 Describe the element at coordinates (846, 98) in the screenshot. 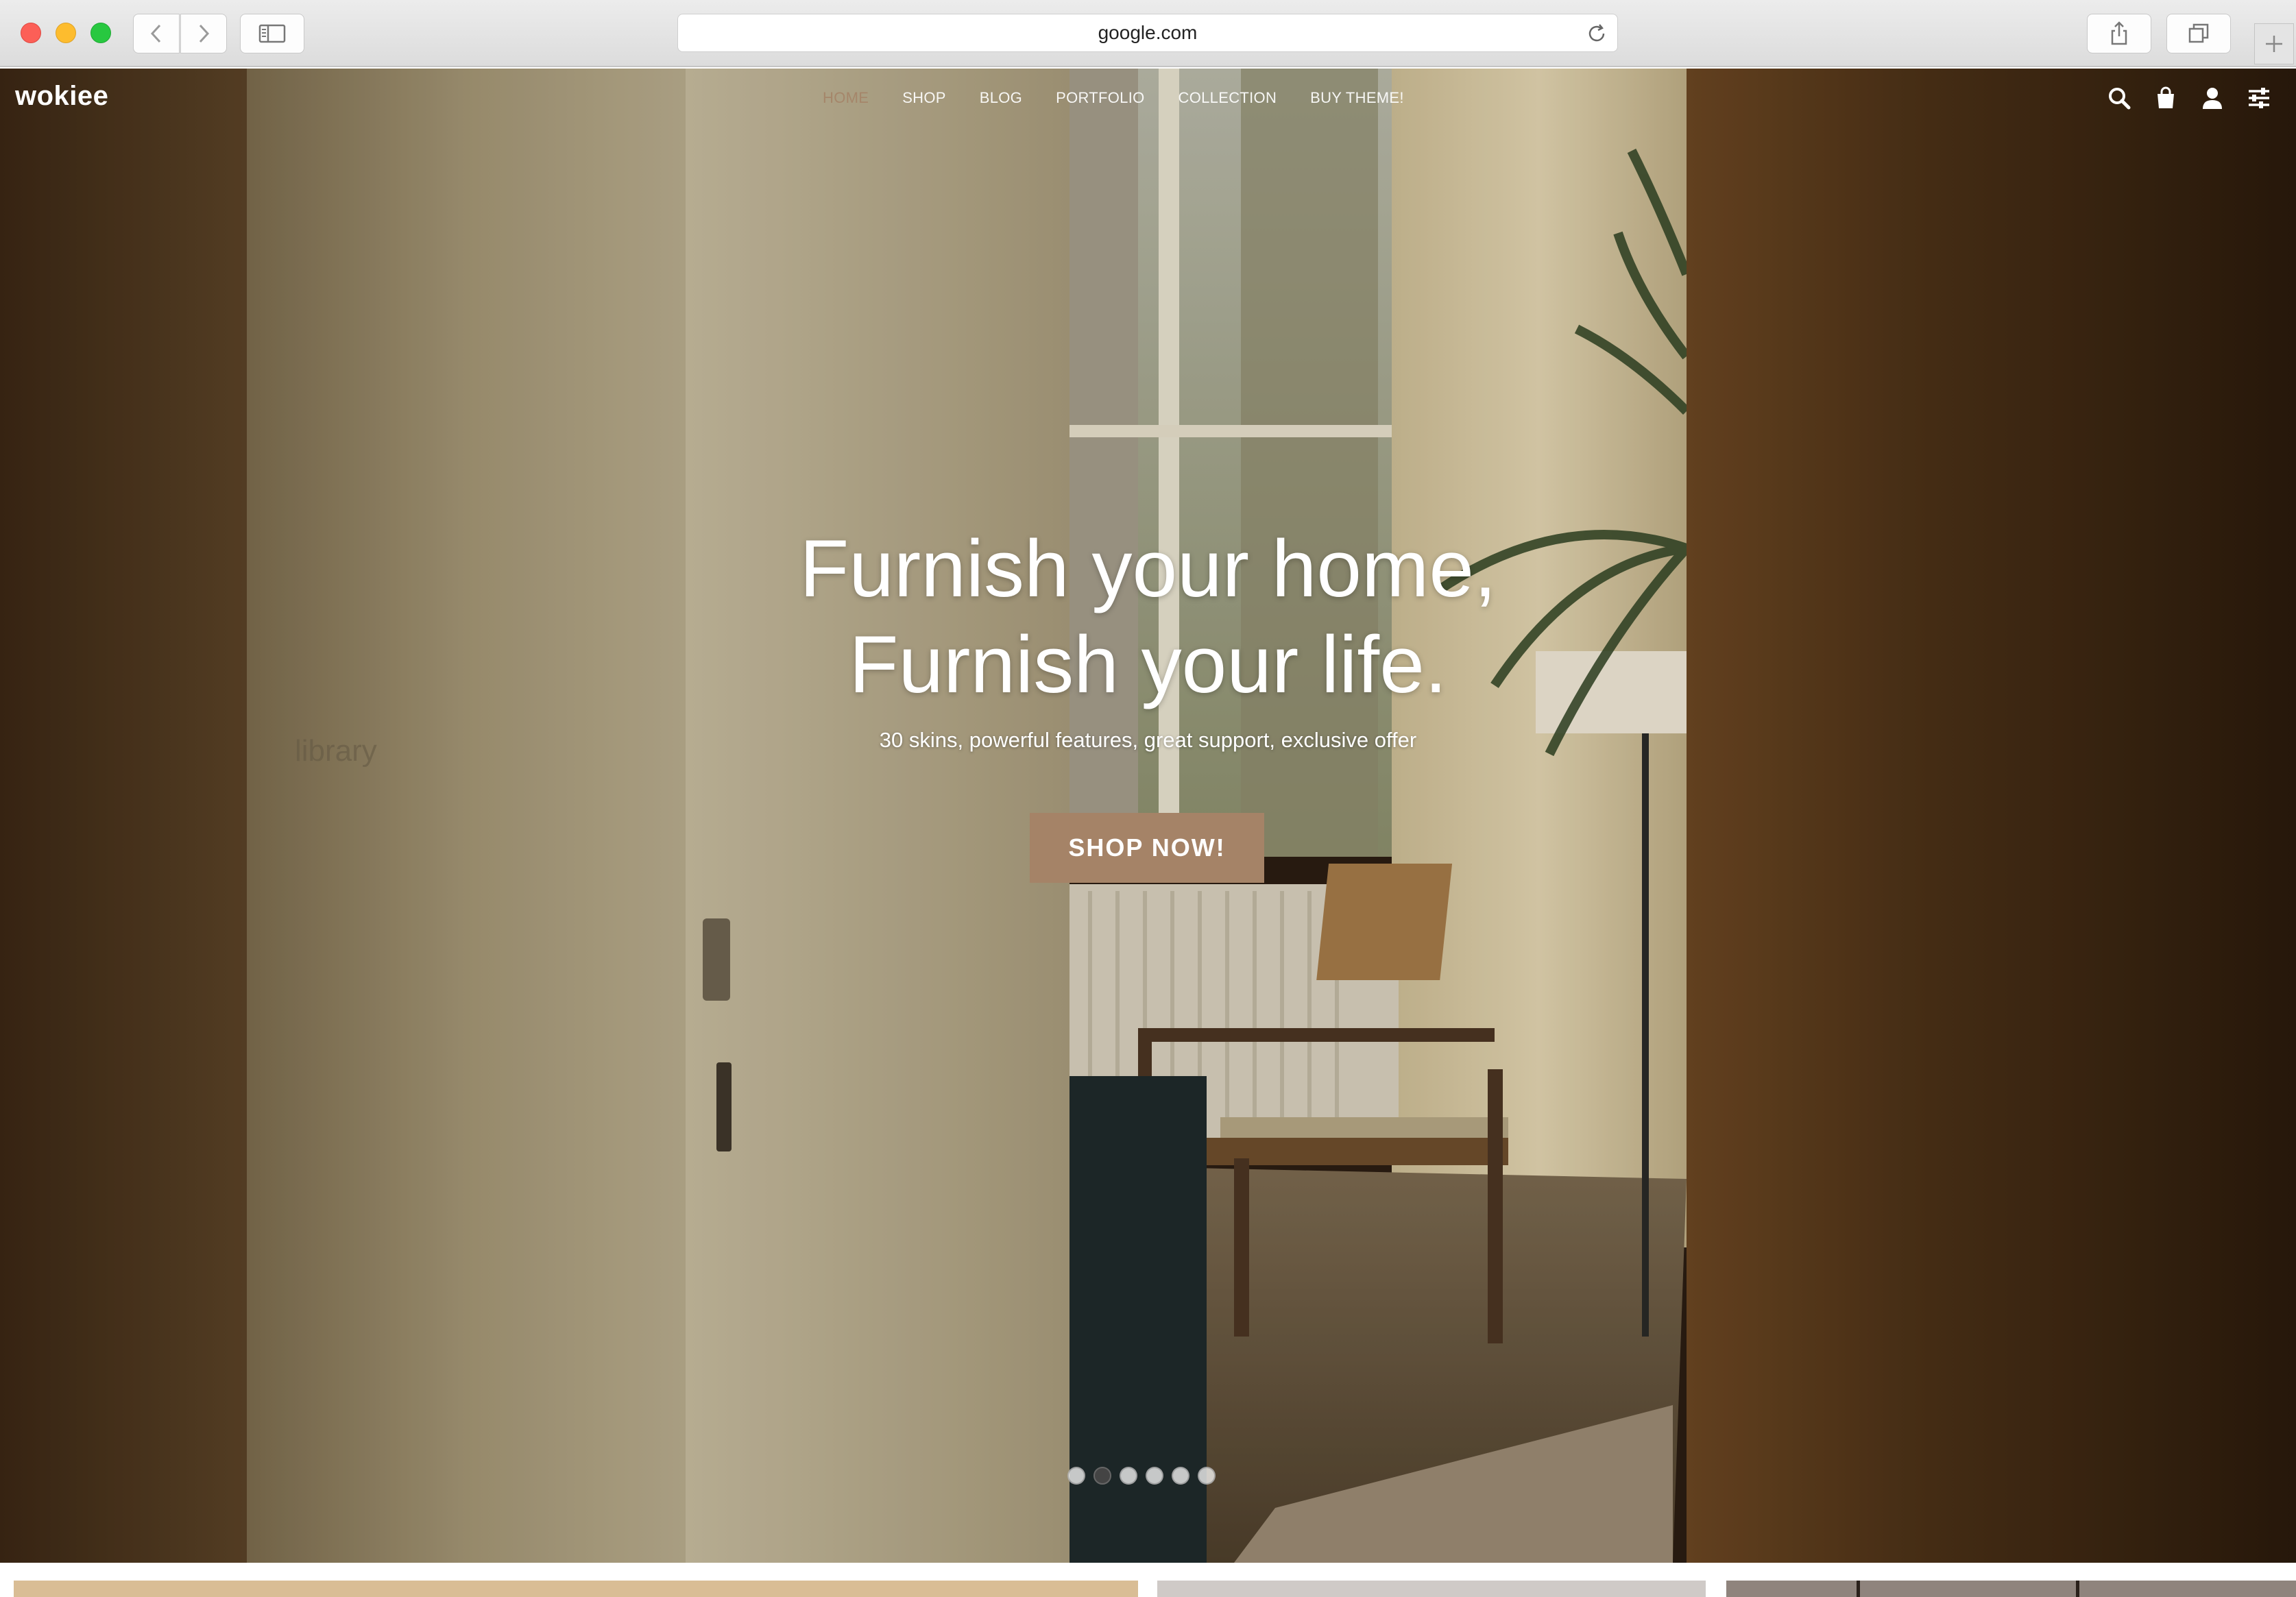

I see `nav-home: HOME` at that location.